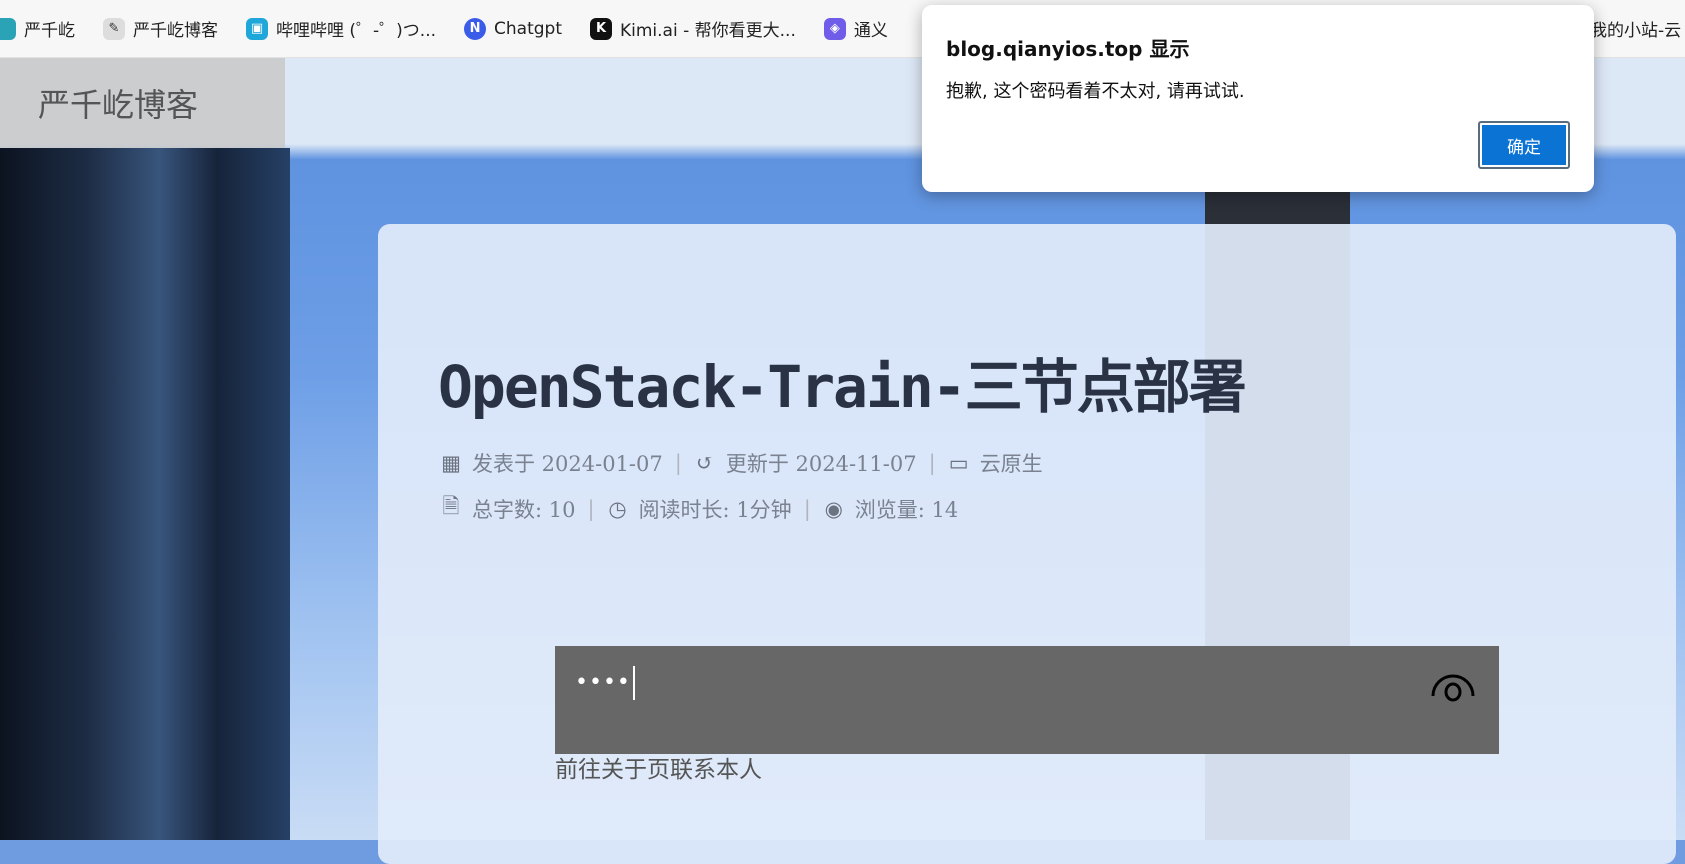 The width and height of the screenshot is (1685, 864). I want to click on updated-date: 更新于 2024-11-07, so click(821, 464).